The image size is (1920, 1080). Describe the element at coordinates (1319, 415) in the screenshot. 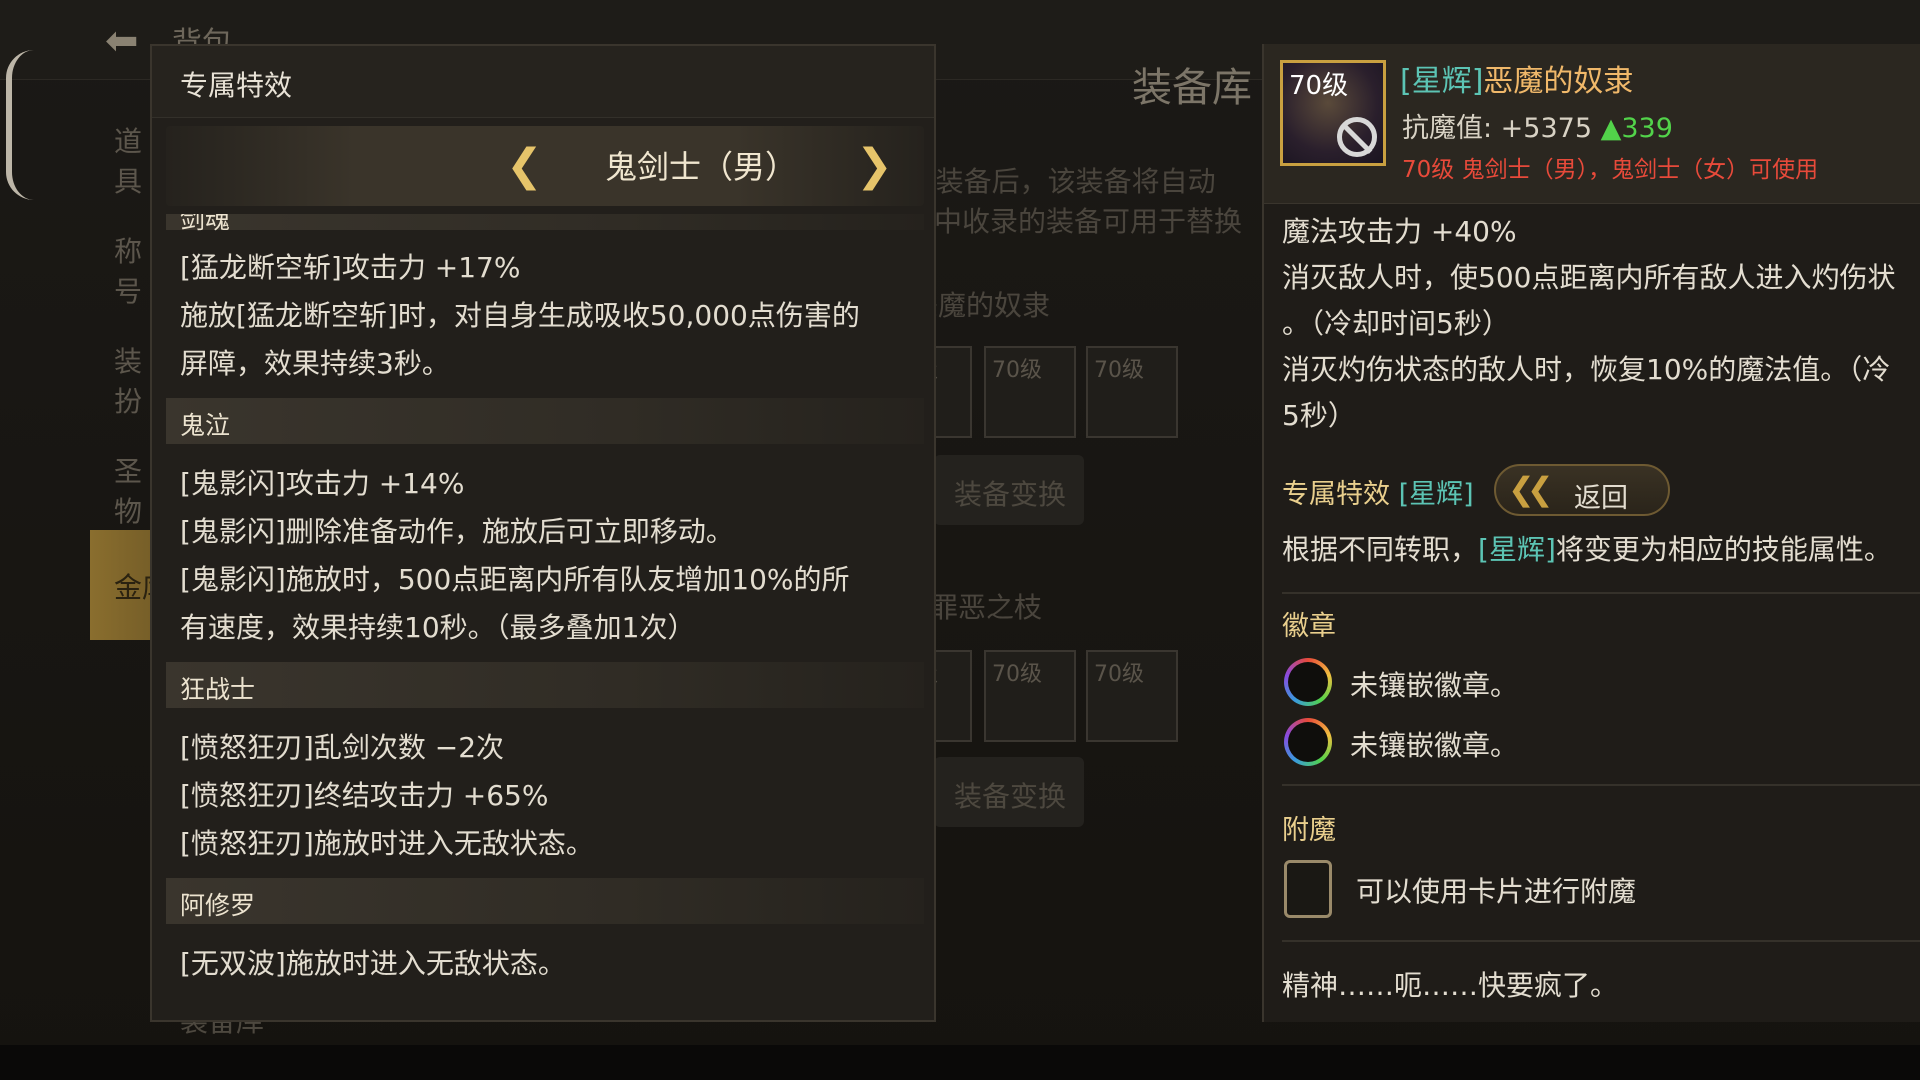

I see `item-effect: 5秒）` at that location.